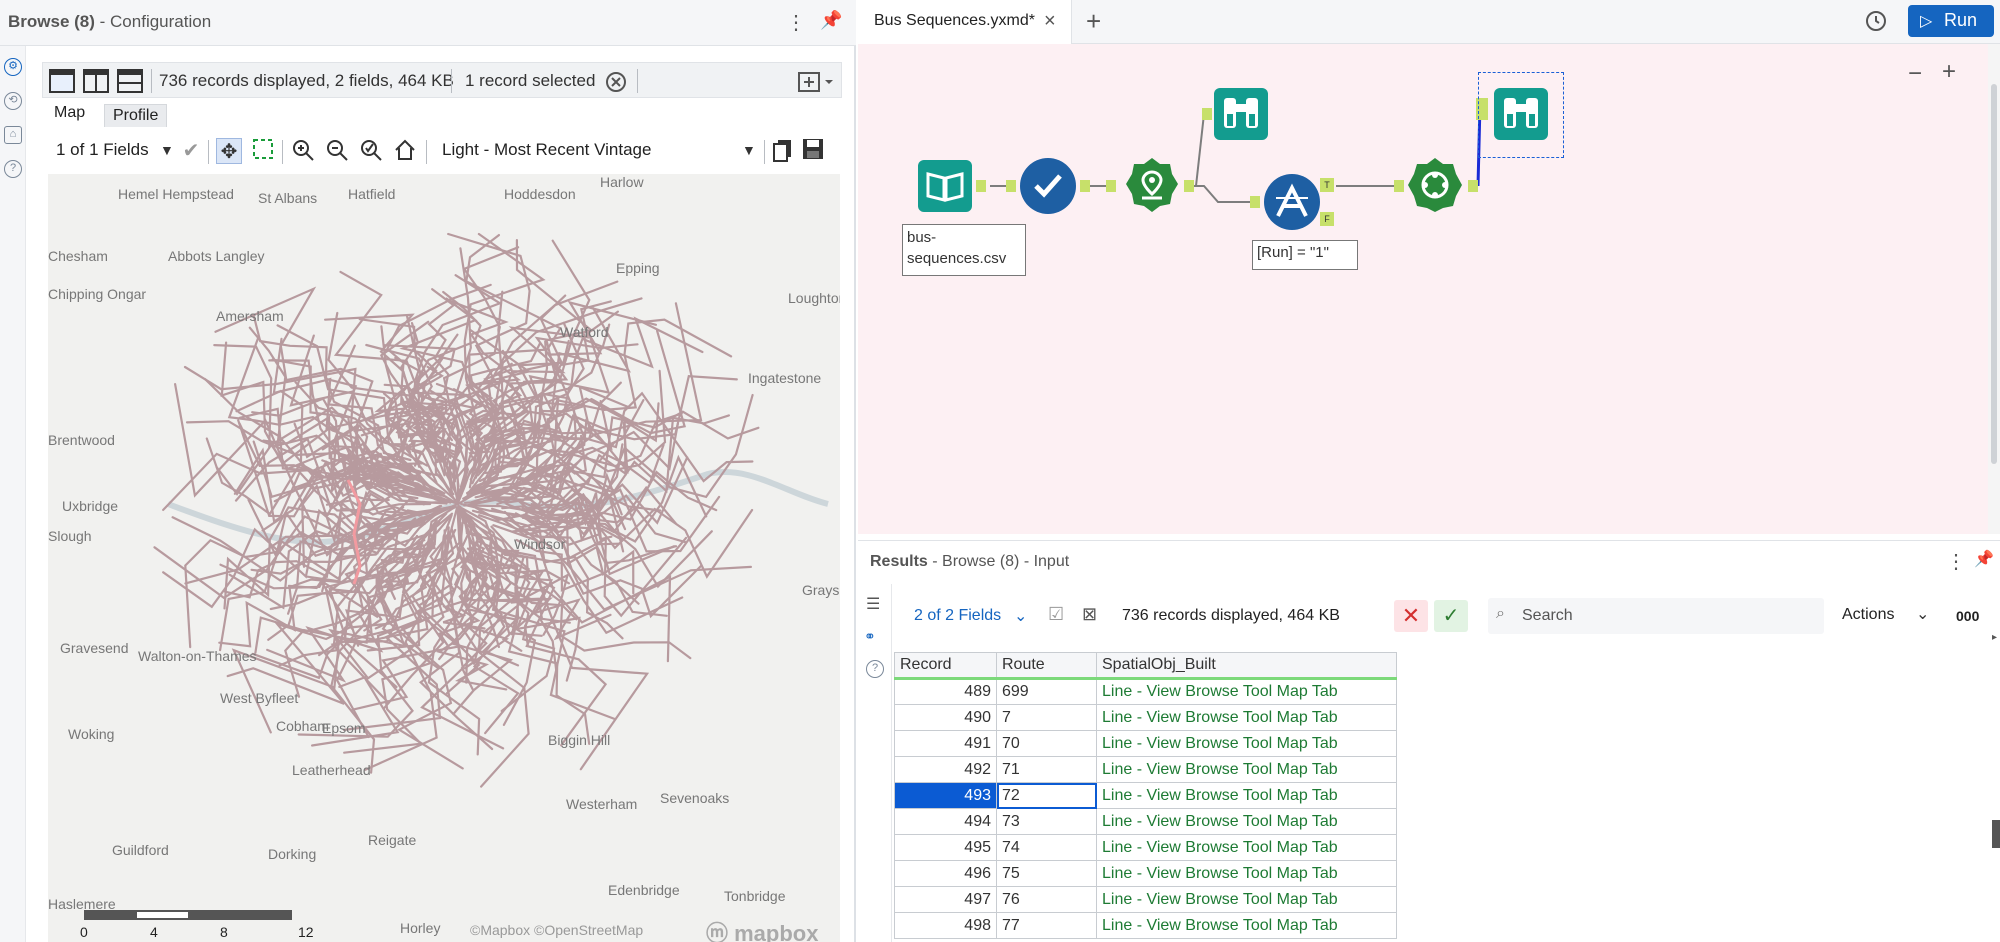 The image size is (2000, 942). I want to click on poly-build-tool, so click(1435, 185).